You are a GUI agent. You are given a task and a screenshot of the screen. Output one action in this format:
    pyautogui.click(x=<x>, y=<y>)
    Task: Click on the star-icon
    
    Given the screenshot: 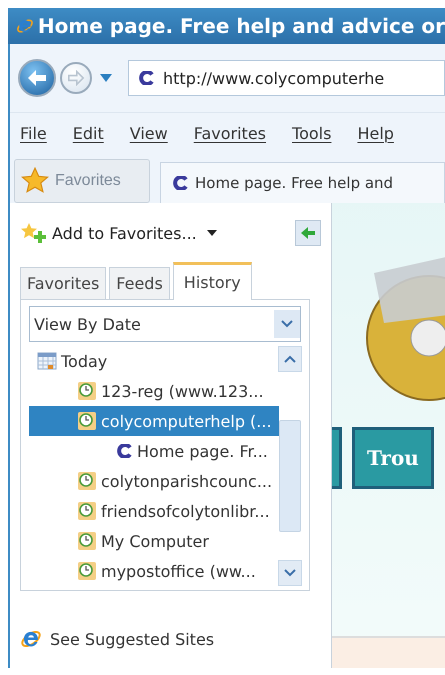 What is the action you would take?
    pyautogui.click(x=35, y=181)
    